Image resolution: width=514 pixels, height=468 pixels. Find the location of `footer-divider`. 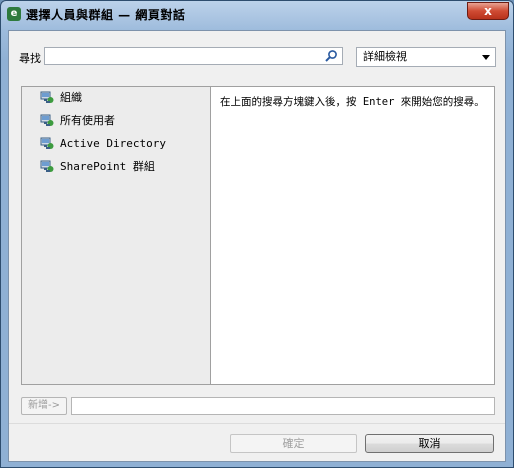

footer-divider is located at coordinates (257, 423).